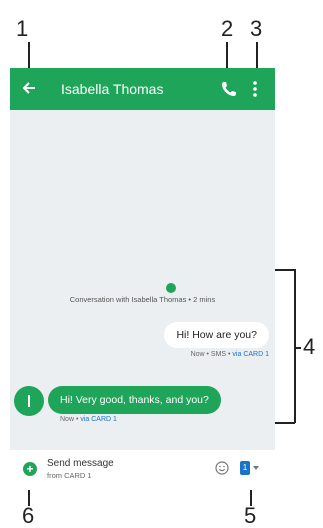  What do you see at coordinates (134, 400) in the screenshot?
I see `incoming-message: Hi! Very good, thanks, and you?` at bounding box center [134, 400].